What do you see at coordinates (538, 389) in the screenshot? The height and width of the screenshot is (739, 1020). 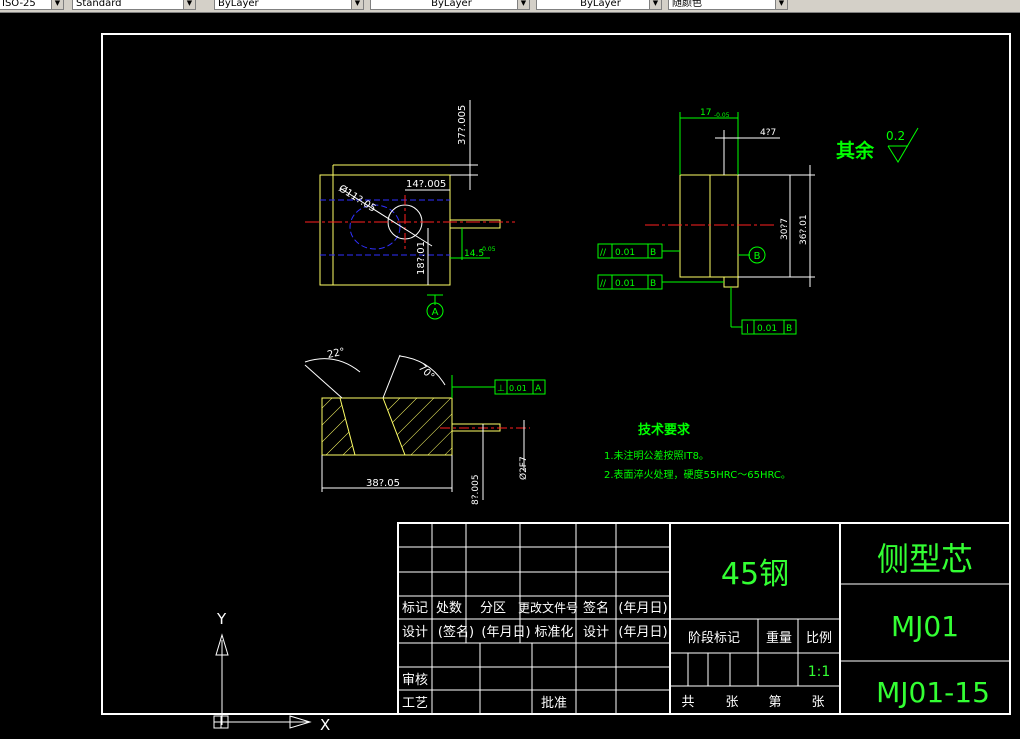 I see `perp-datum: A` at bounding box center [538, 389].